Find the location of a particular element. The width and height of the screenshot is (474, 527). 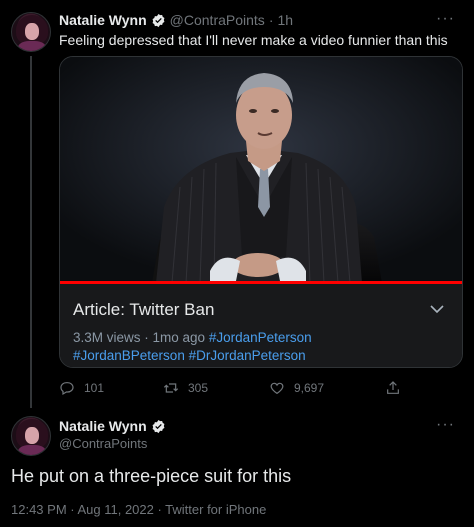

hashtag-link: #JordanPeterson is located at coordinates (260, 337).